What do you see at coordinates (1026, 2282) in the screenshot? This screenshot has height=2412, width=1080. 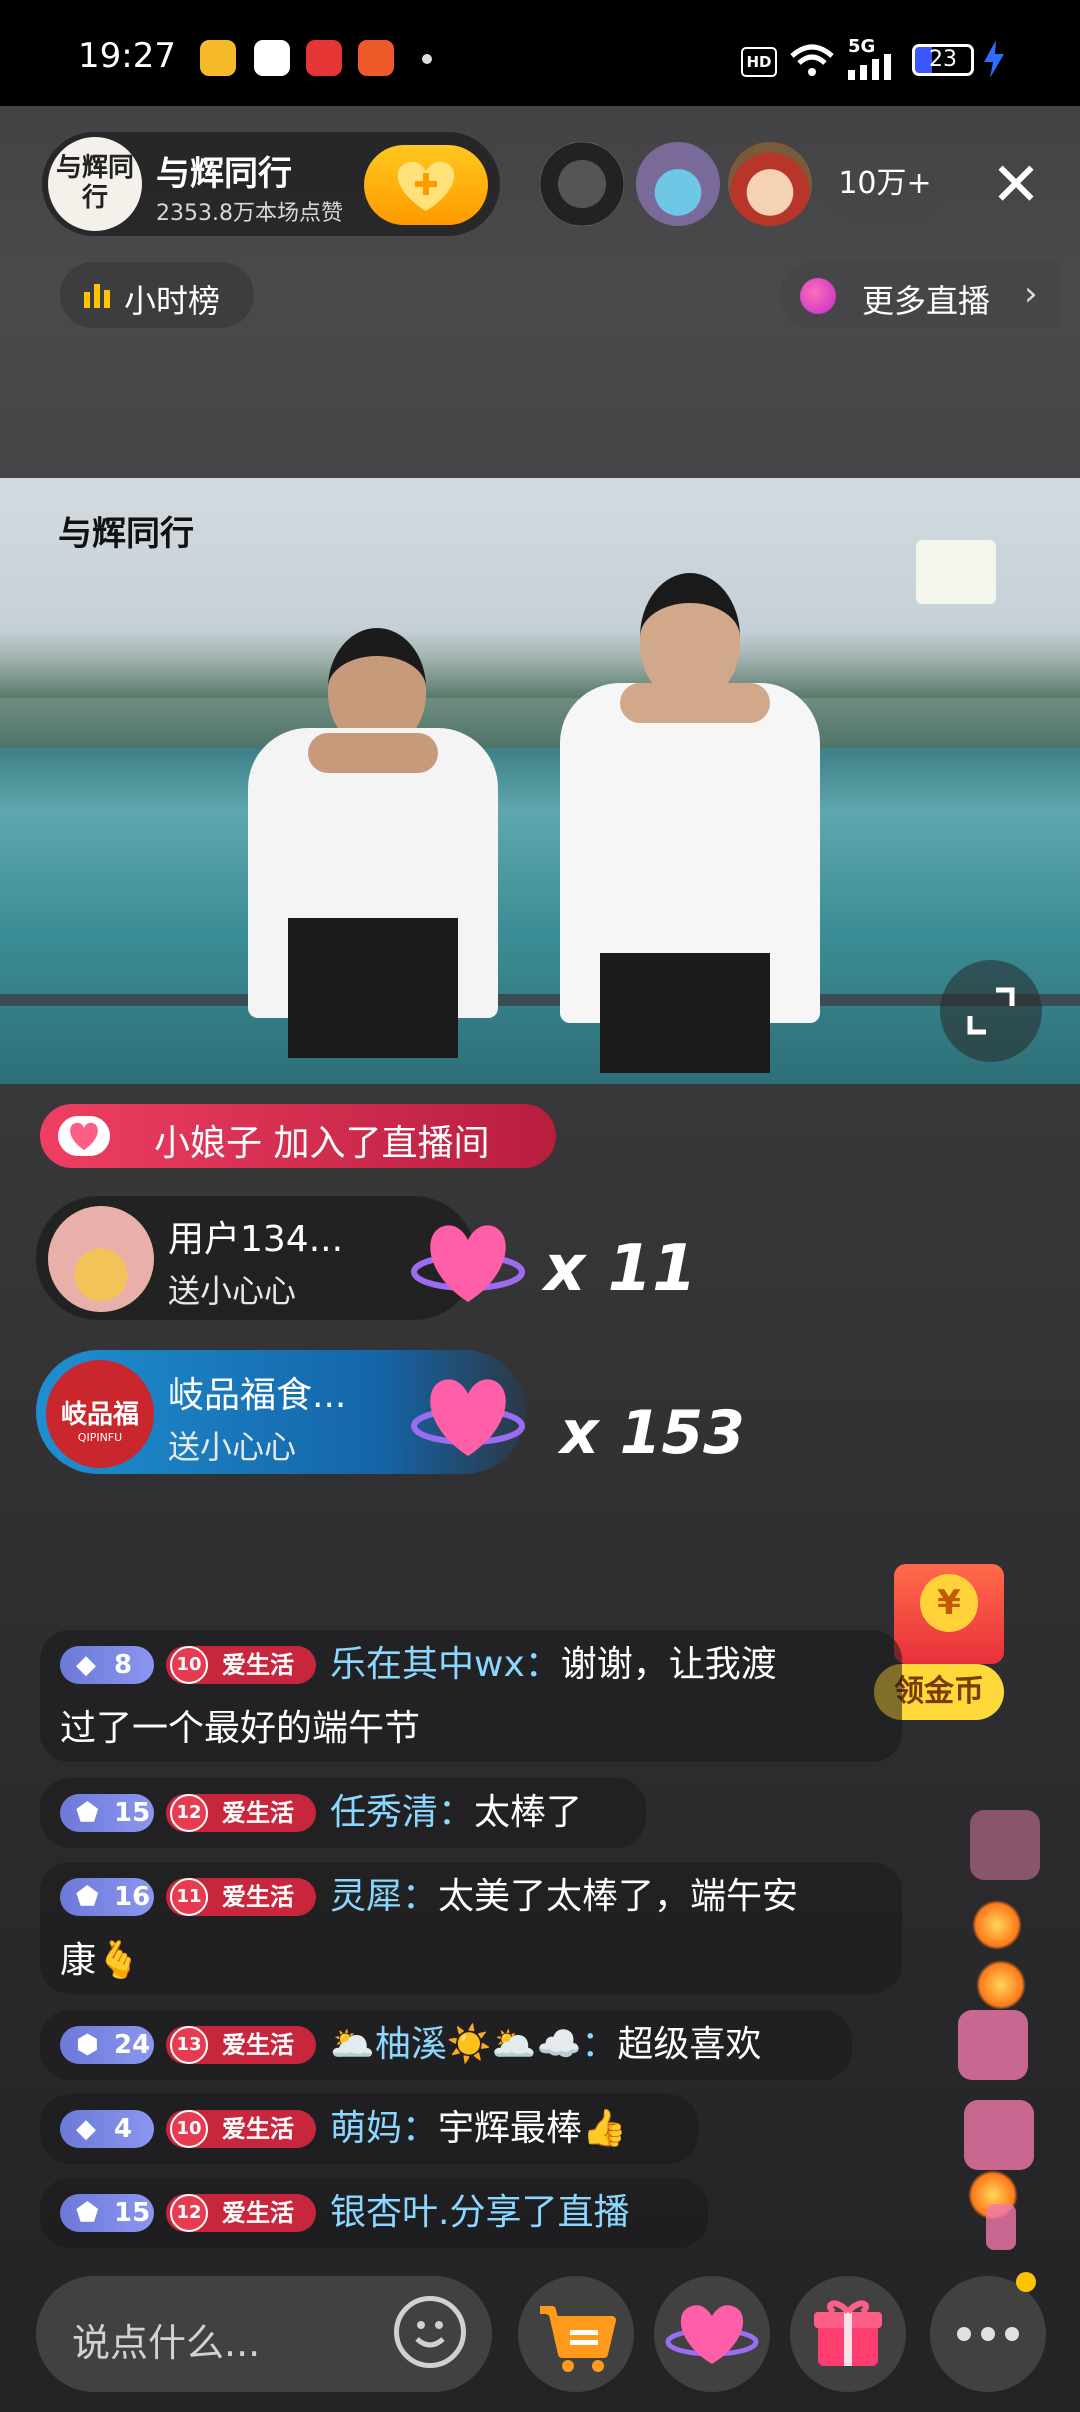 I see `notification-dot` at bounding box center [1026, 2282].